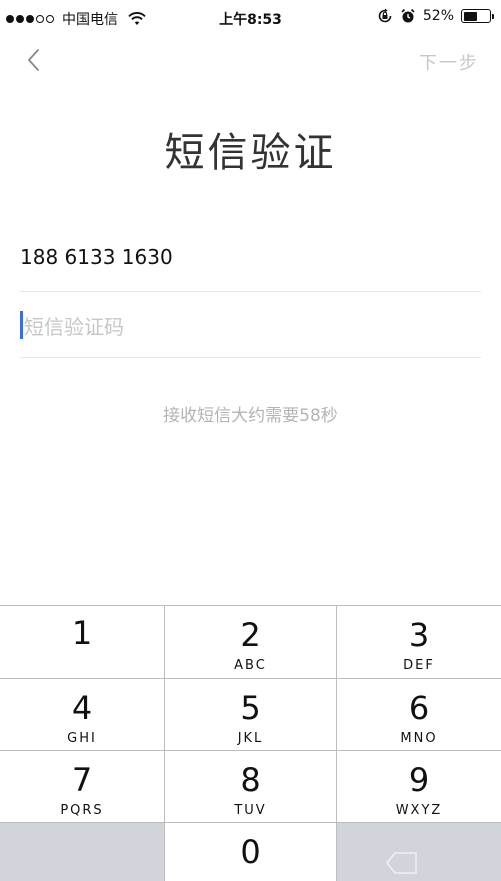 Image resolution: width=501 pixels, height=881 pixels. Describe the element at coordinates (385, 15) in the screenshot. I see `orientation-lock-icon` at that location.